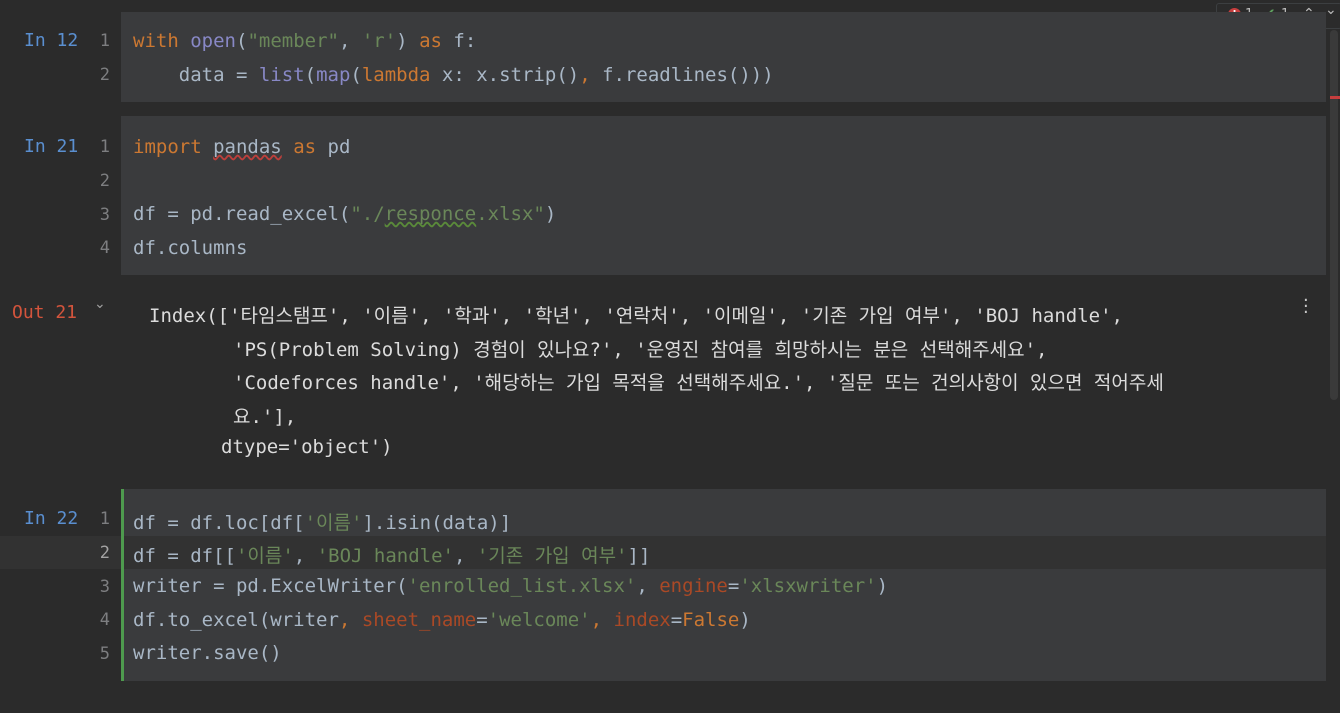 The width and height of the screenshot is (1340, 713). What do you see at coordinates (100, 304) in the screenshot?
I see `collapse-output-chevron-icon: ⌄` at bounding box center [100, 304].